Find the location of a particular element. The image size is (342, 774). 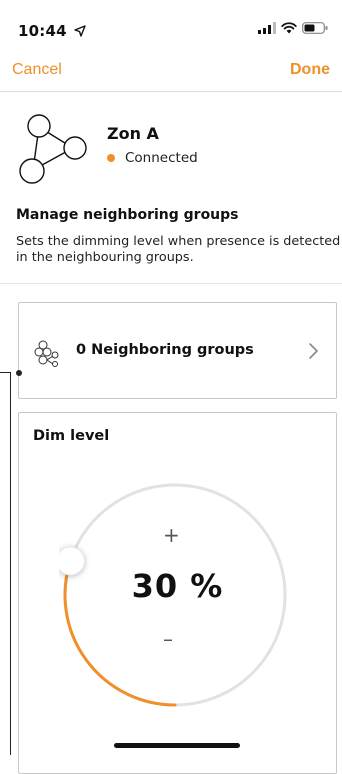

connector-line-vertical is located at coordinates (10, 563).